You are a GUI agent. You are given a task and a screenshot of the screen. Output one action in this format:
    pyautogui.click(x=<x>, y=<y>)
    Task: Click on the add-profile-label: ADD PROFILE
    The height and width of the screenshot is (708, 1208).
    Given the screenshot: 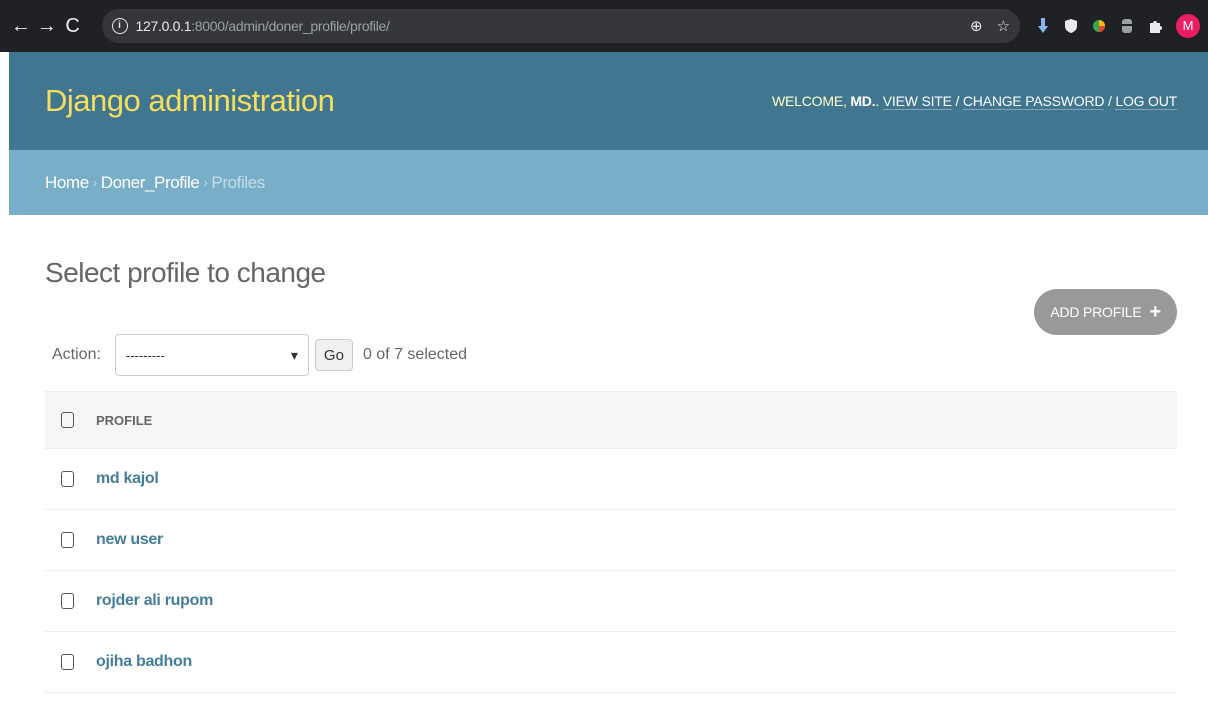 What is the action you would take?
    pyautogui.click(x=1096, y=312)
    